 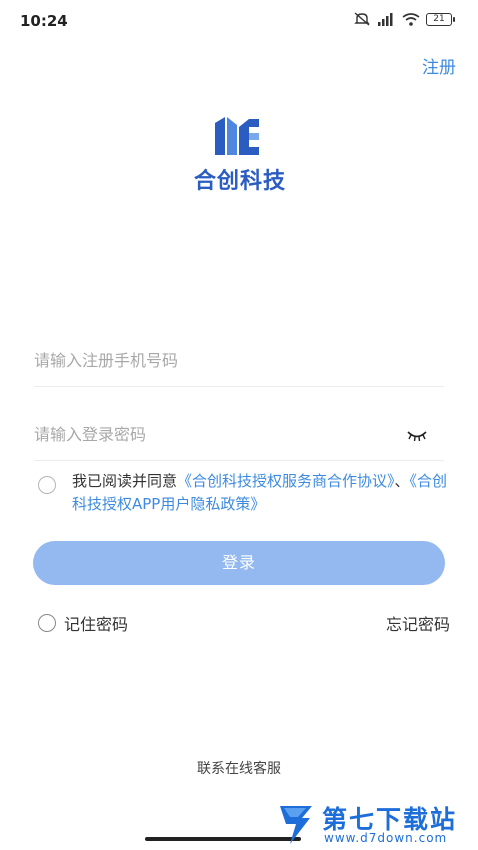 I want to click on remember-password-toggle: 记住密码, so click(x=83, y=623).